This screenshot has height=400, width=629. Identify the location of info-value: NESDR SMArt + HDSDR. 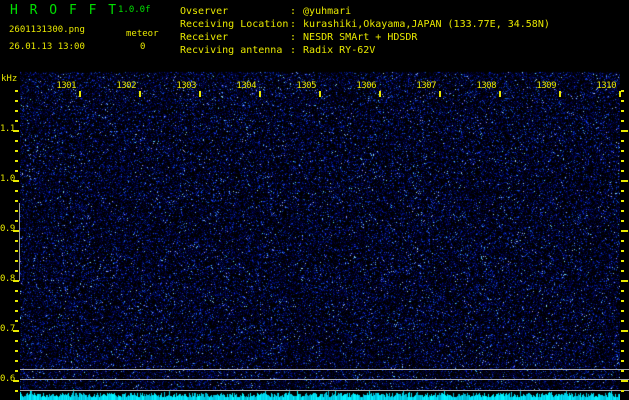
(360, 37).